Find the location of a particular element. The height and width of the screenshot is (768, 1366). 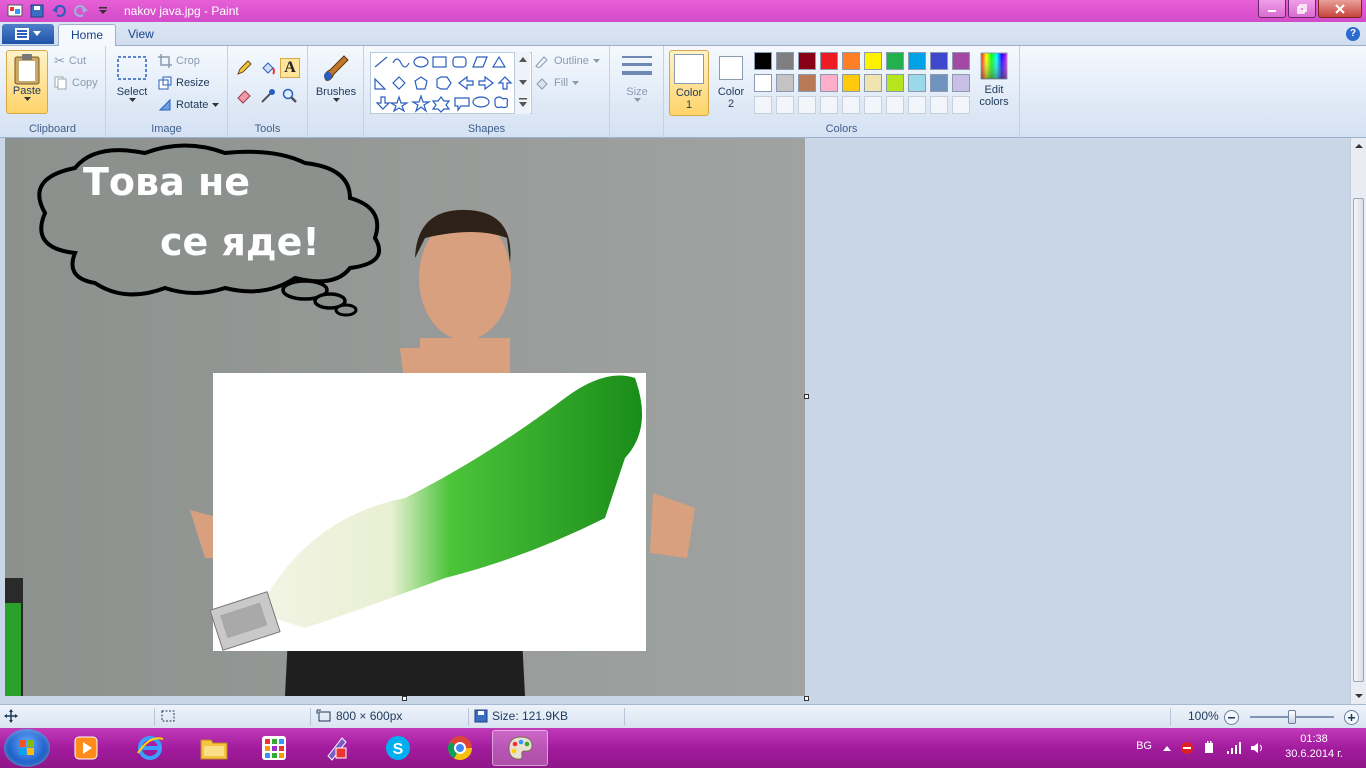

canvas-resize-handle-bottom is located at coordinates (404, 698).